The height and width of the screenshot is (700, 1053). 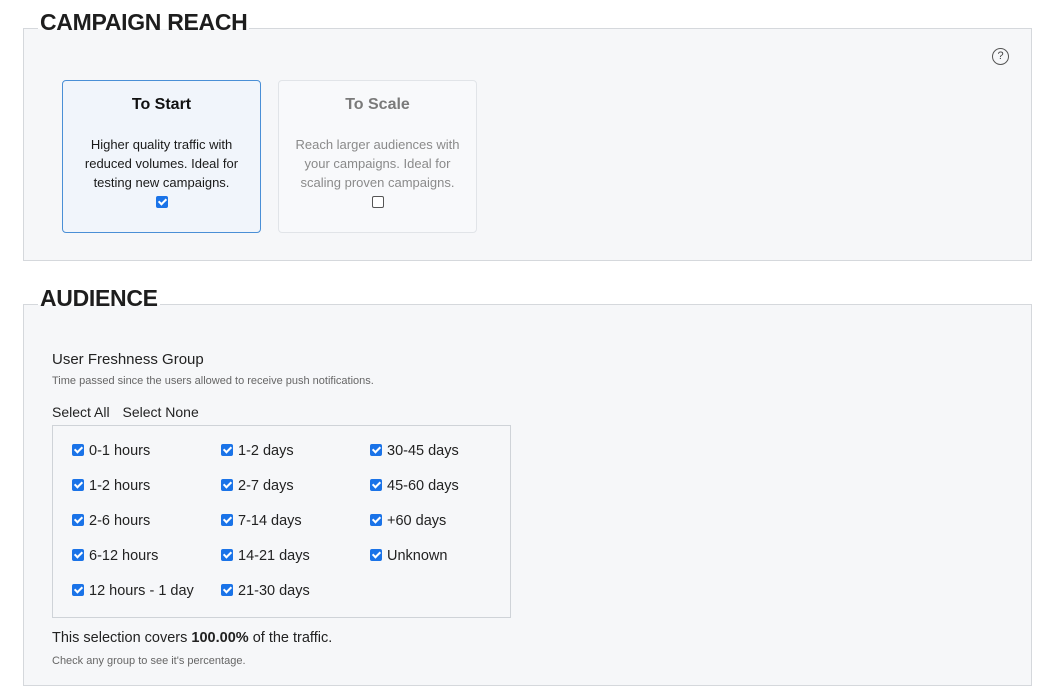 I want to click on group-item: 45-60 days, so click(x=414, y=495).